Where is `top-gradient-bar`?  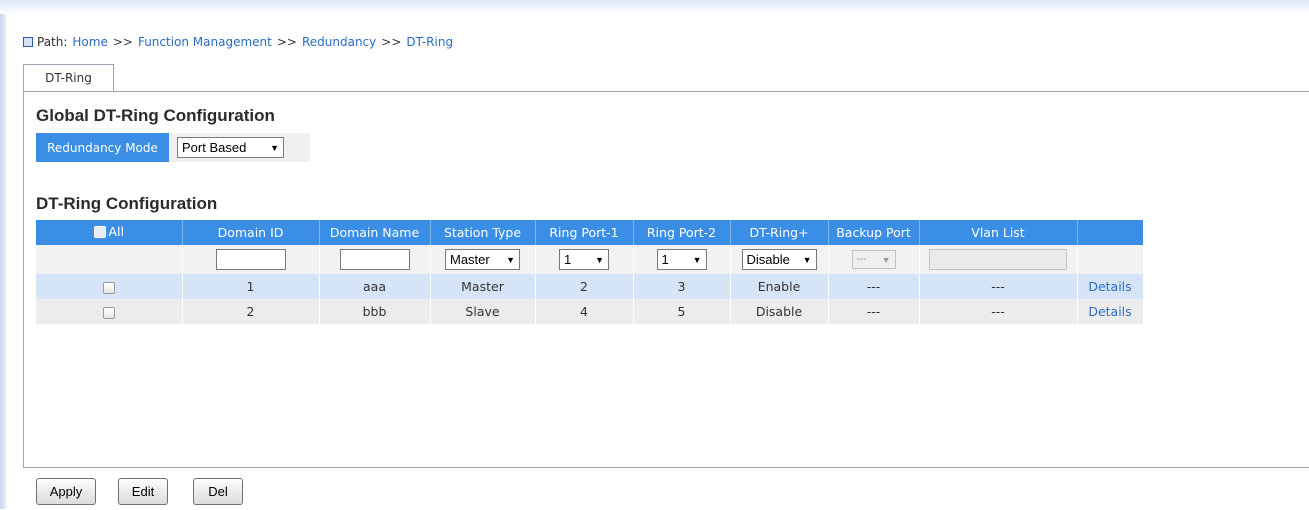 top-gradient-bar is located at coordinates (654, 7).